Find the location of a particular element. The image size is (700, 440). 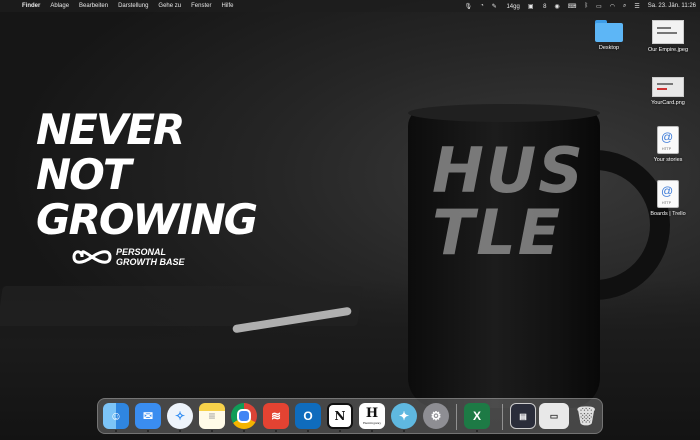

brand-line: PERSONAL is located at coordinates (141, 252).